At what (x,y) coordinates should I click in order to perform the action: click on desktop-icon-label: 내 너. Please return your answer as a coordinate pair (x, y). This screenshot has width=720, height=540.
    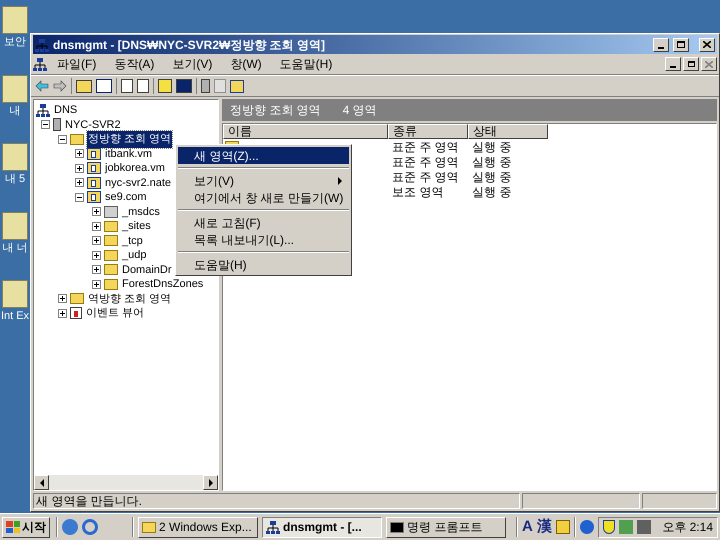
    Looking at the image, I should click on (15, 248).